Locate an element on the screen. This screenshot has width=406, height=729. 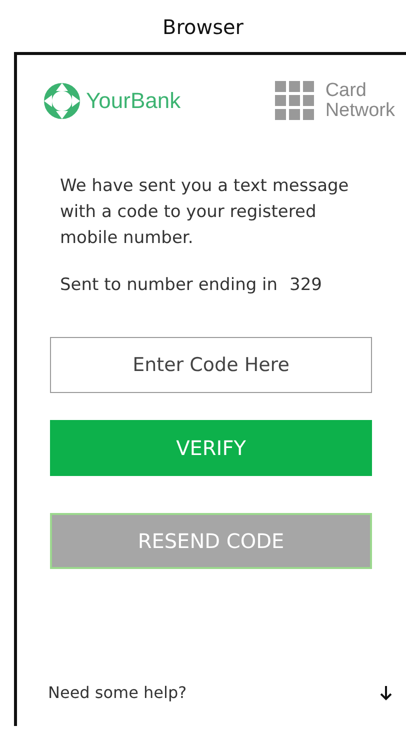
code-input-field: Enter Code Here is located at coordinates (211, 365).